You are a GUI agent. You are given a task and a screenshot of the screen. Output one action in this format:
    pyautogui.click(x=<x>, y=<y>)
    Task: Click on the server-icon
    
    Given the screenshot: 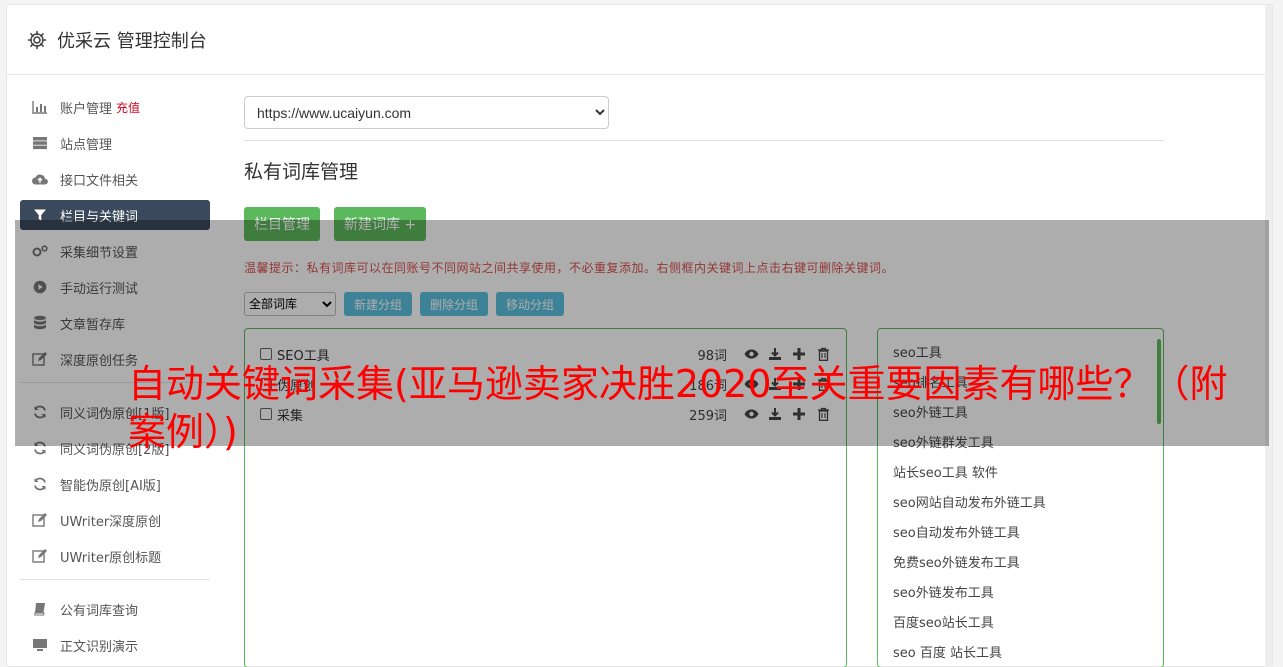 What is the action you would take?
    pyautogui.click(x=40, y=143)
    